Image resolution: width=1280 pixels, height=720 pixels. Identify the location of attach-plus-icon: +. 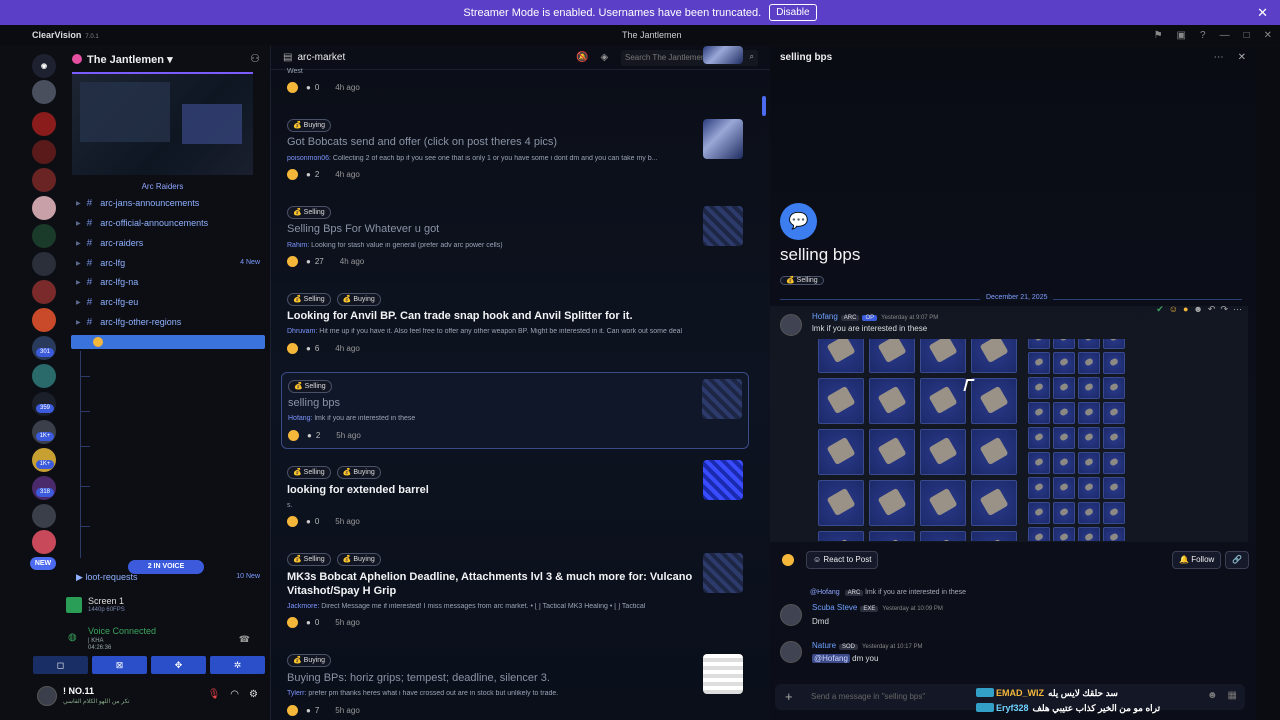
(789, 696).